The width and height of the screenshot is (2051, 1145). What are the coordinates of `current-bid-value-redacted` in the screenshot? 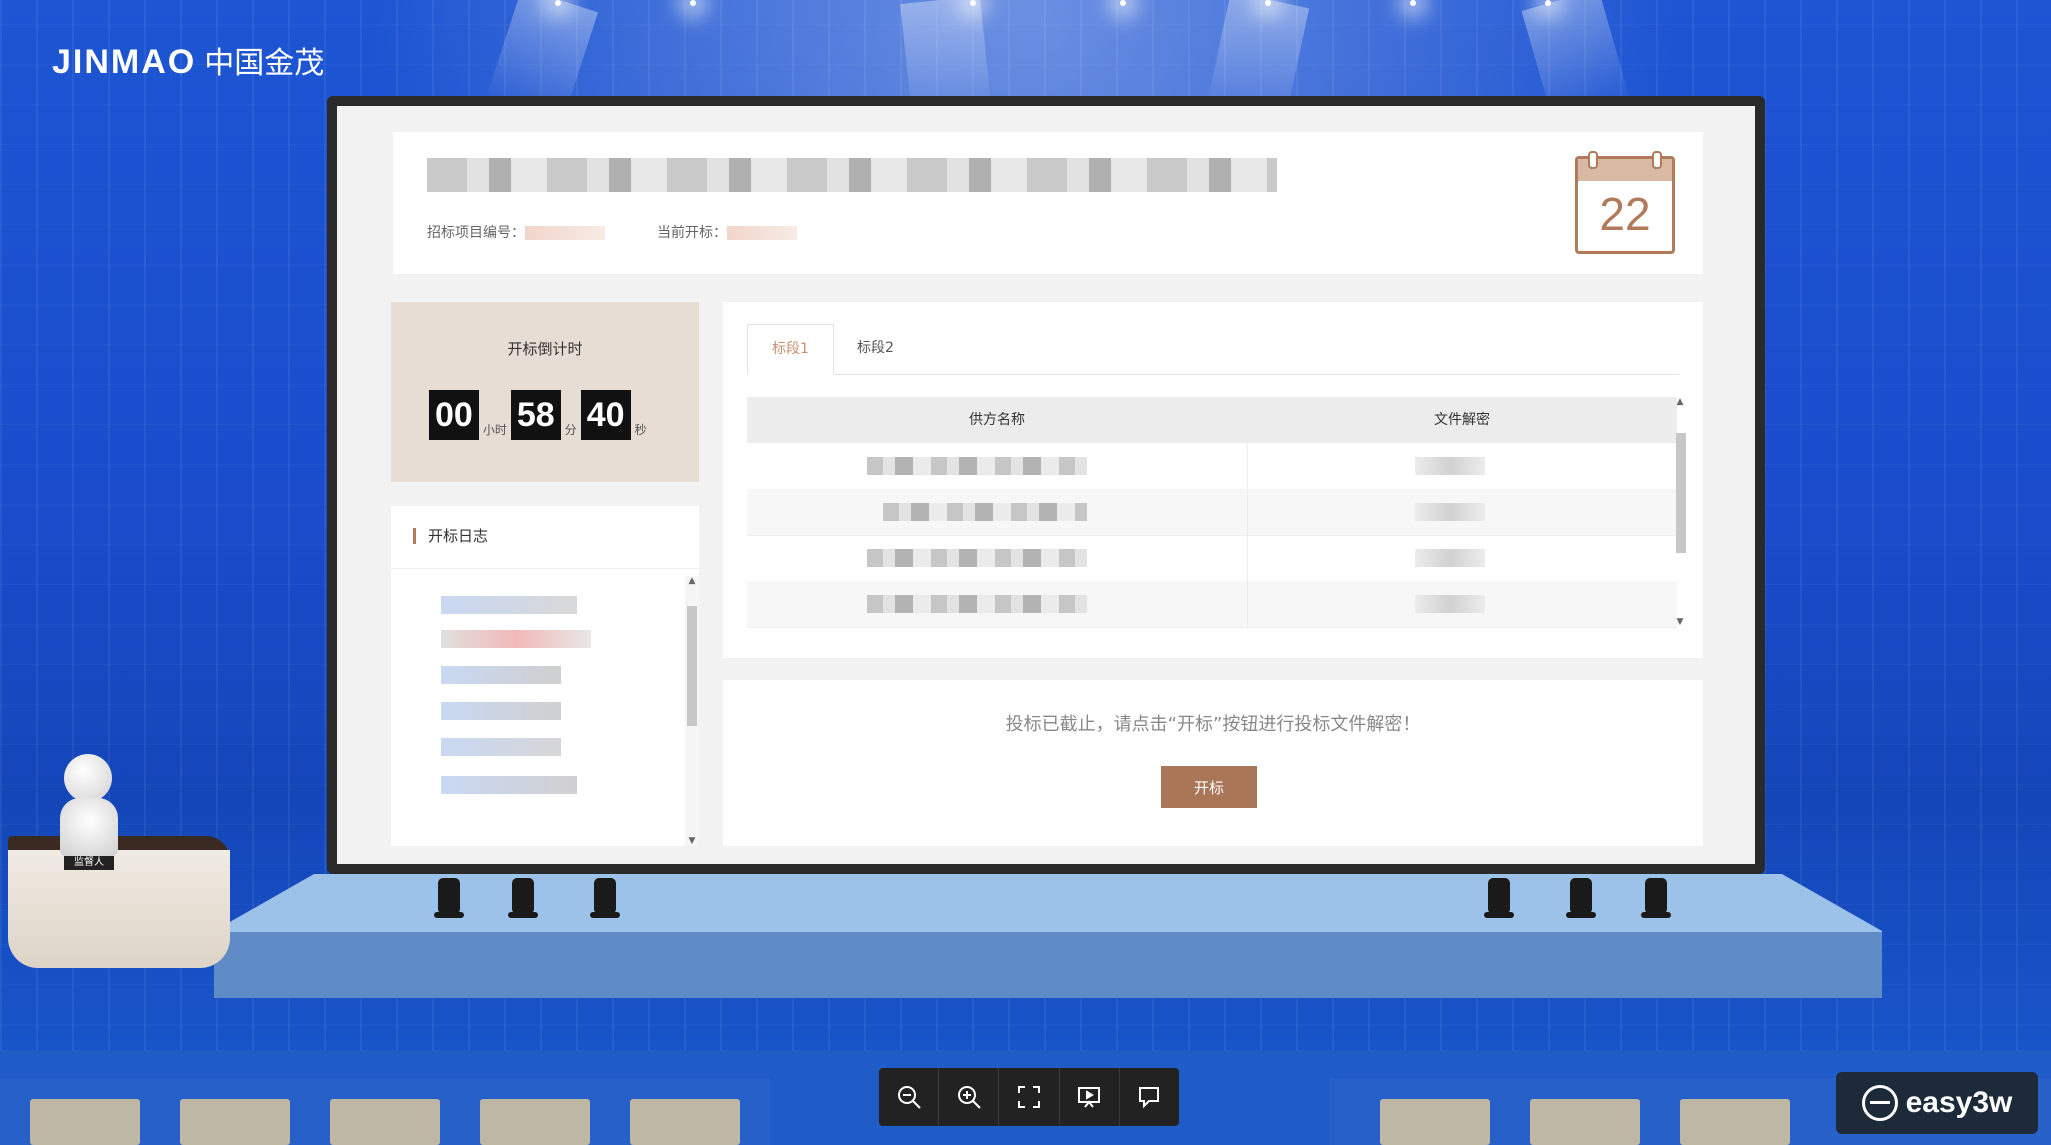 It's located at (762, 233).